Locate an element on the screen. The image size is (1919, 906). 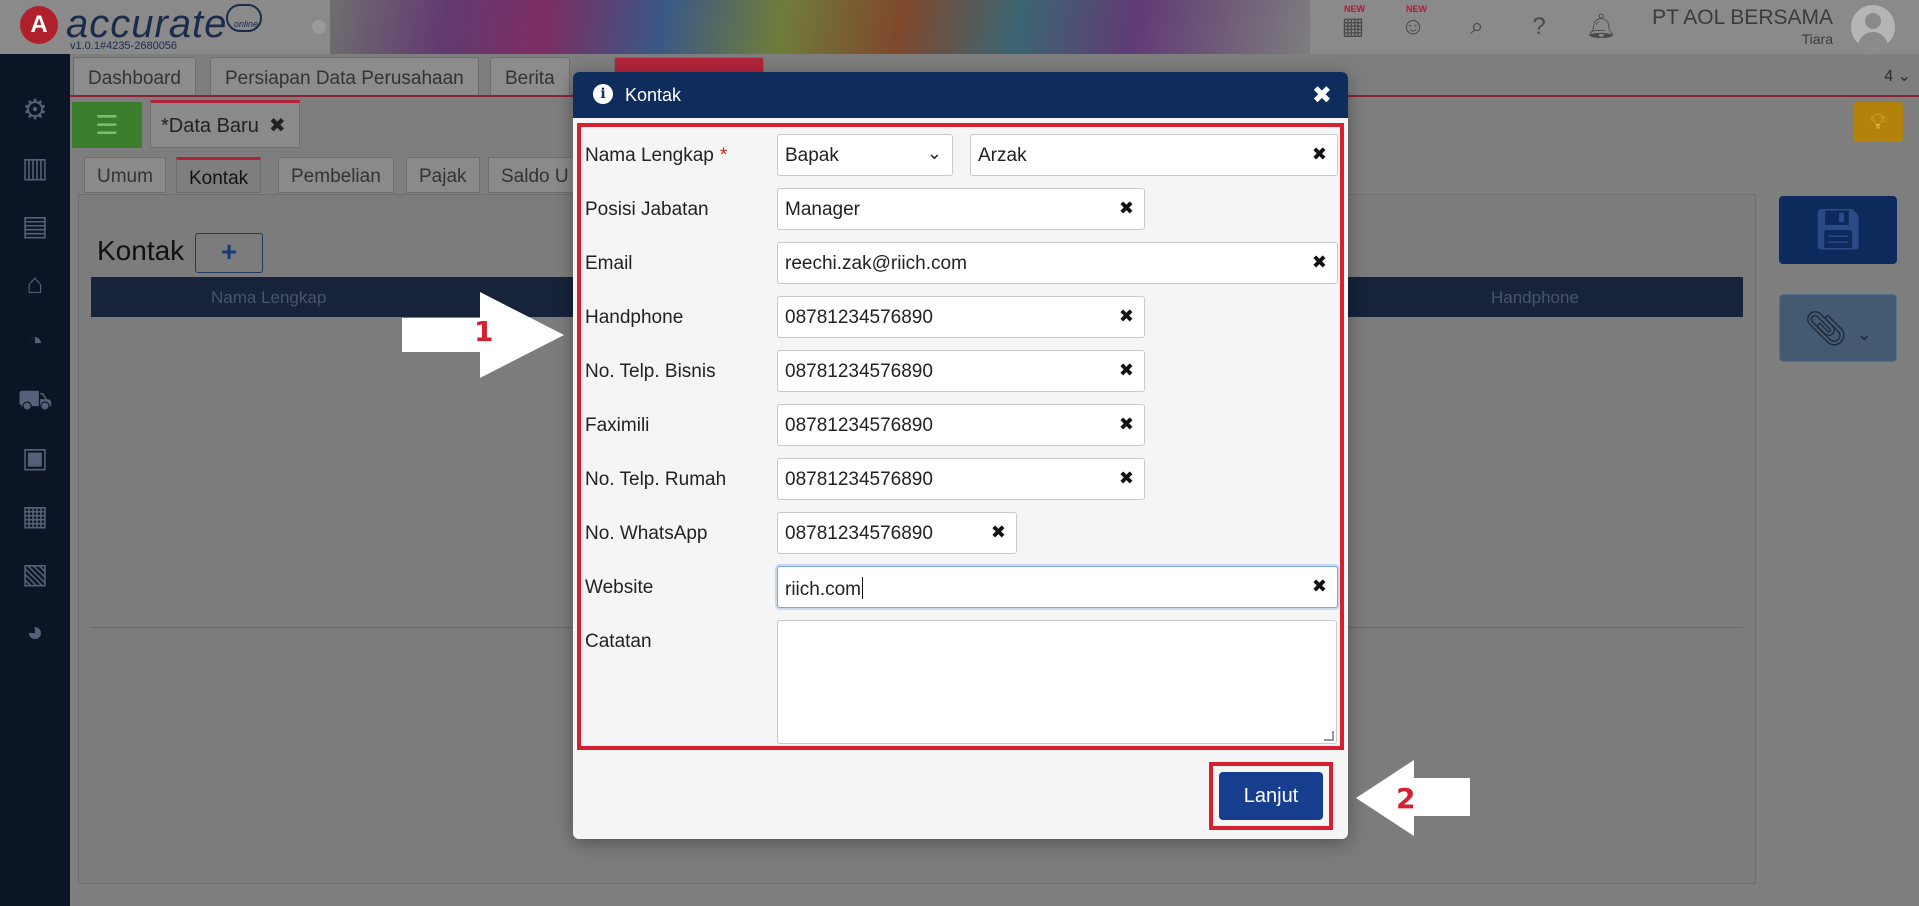
lanjut-button: Lanjut is located at coordinates (1271, 796).